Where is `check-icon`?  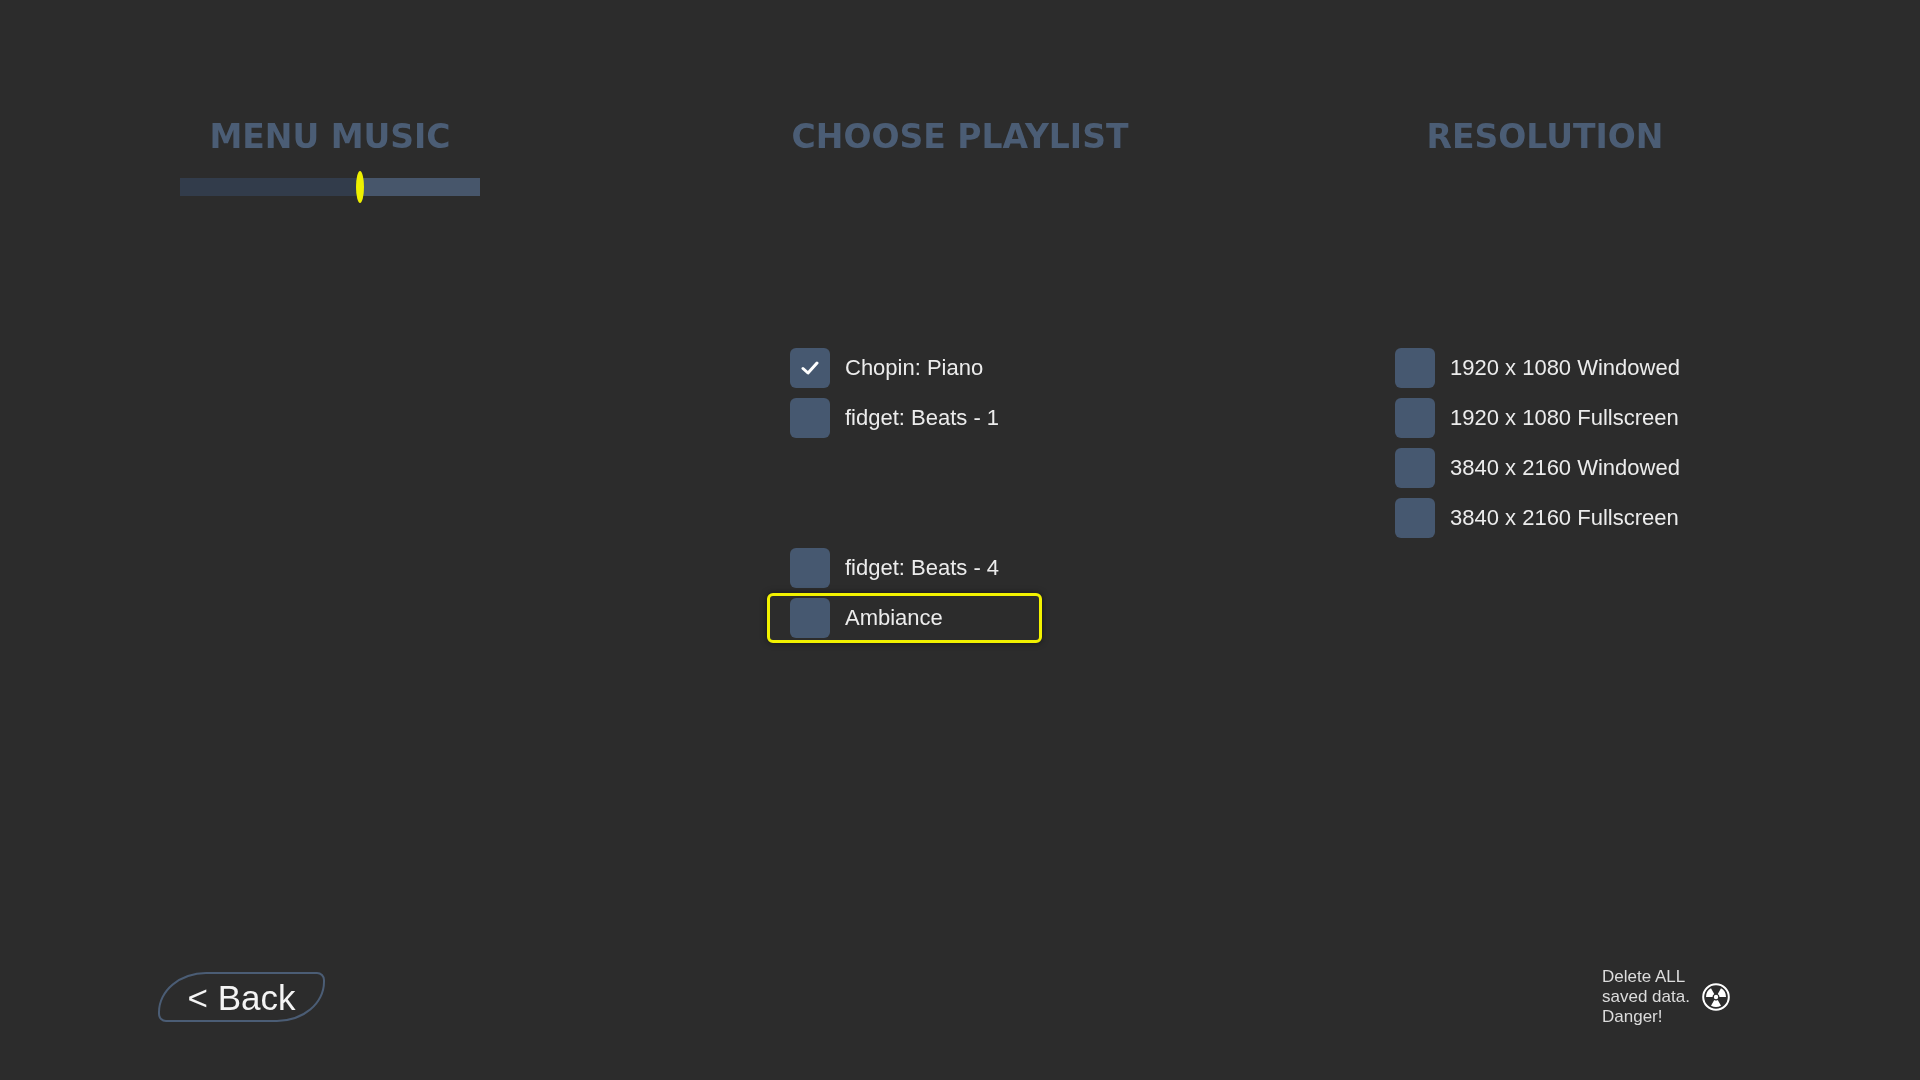 check-icon is located at coordinates (810, 368).